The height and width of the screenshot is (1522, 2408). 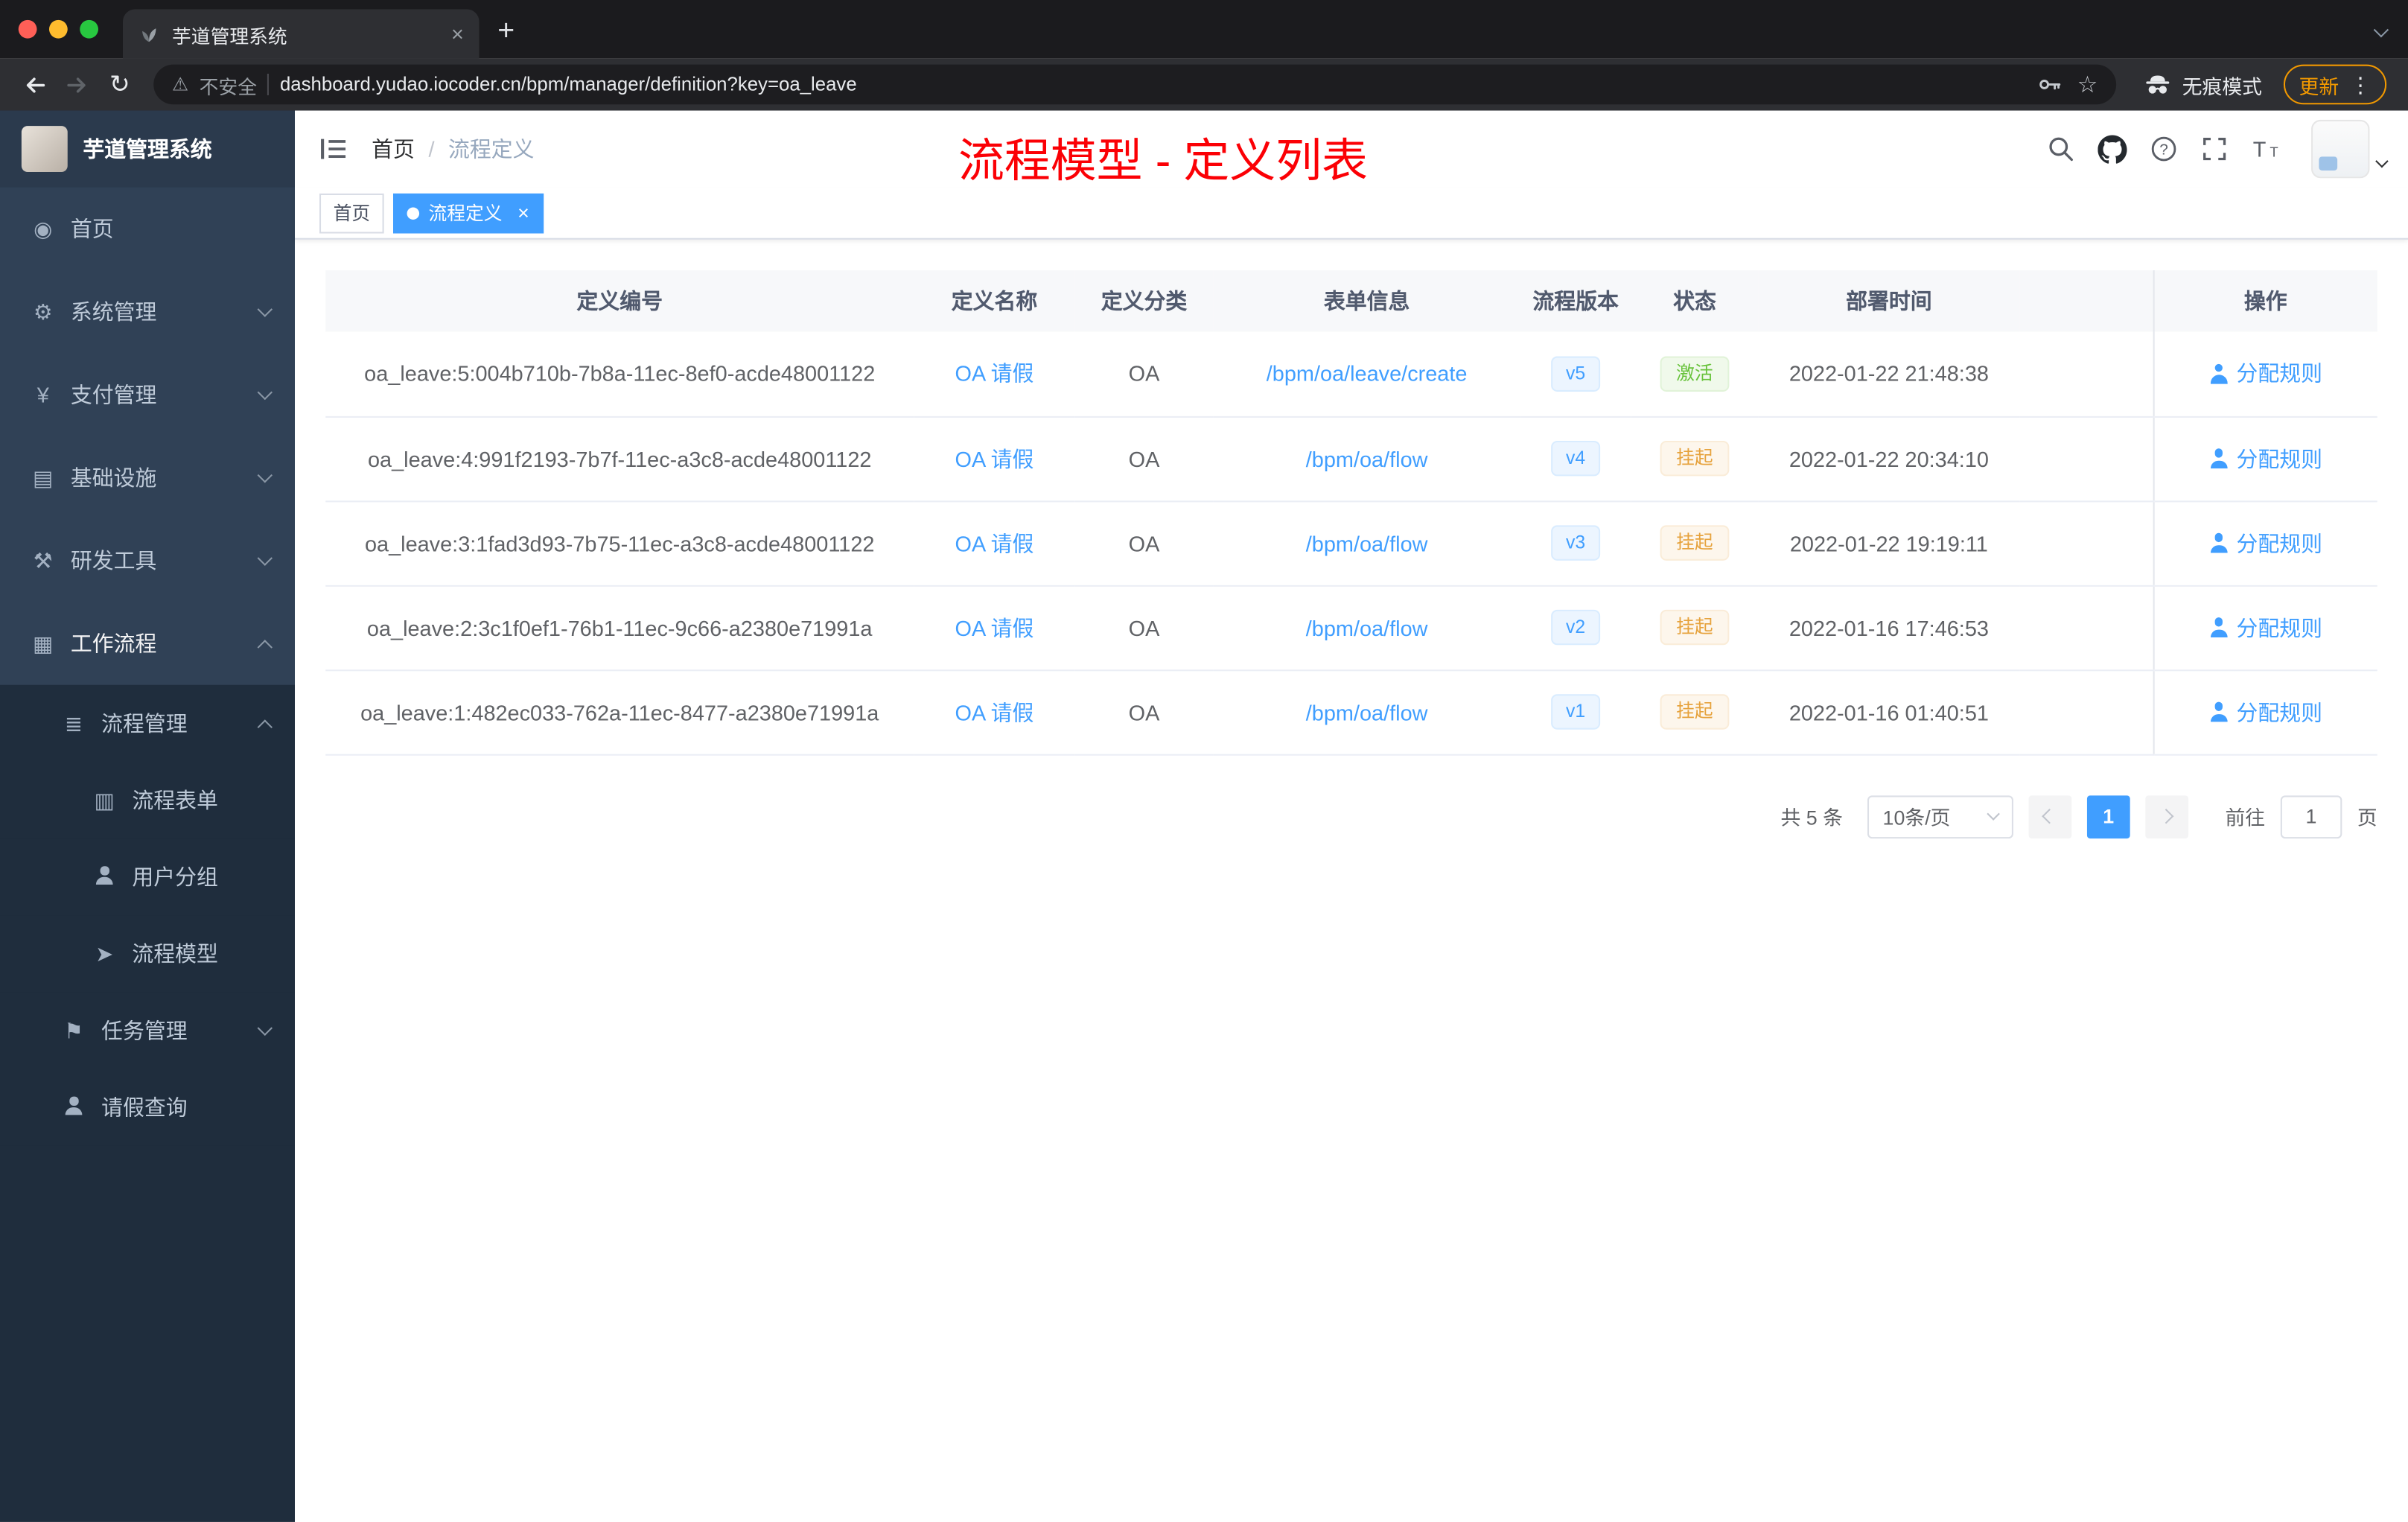 I want to click on update-label: 更新, so click(x=2319, y=86).